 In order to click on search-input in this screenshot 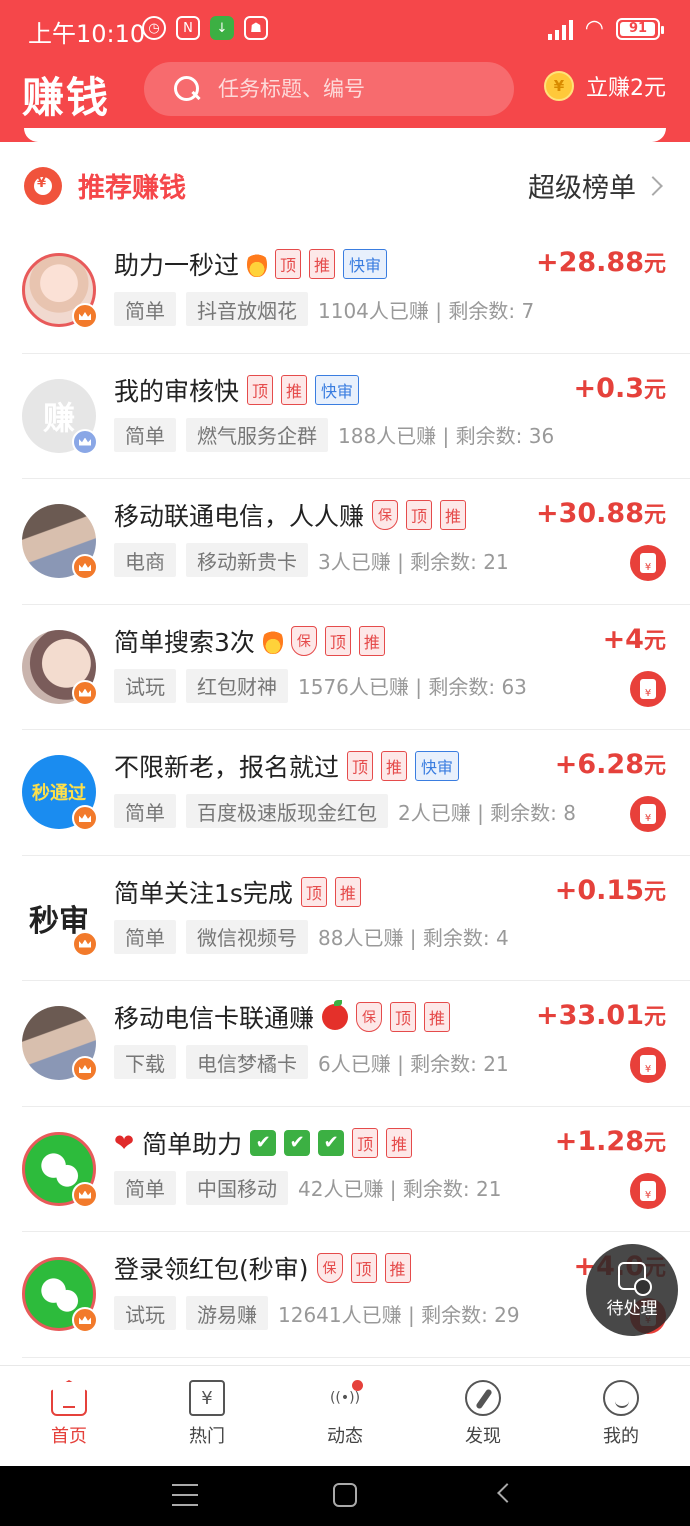, I will do `click(358, 89)`.